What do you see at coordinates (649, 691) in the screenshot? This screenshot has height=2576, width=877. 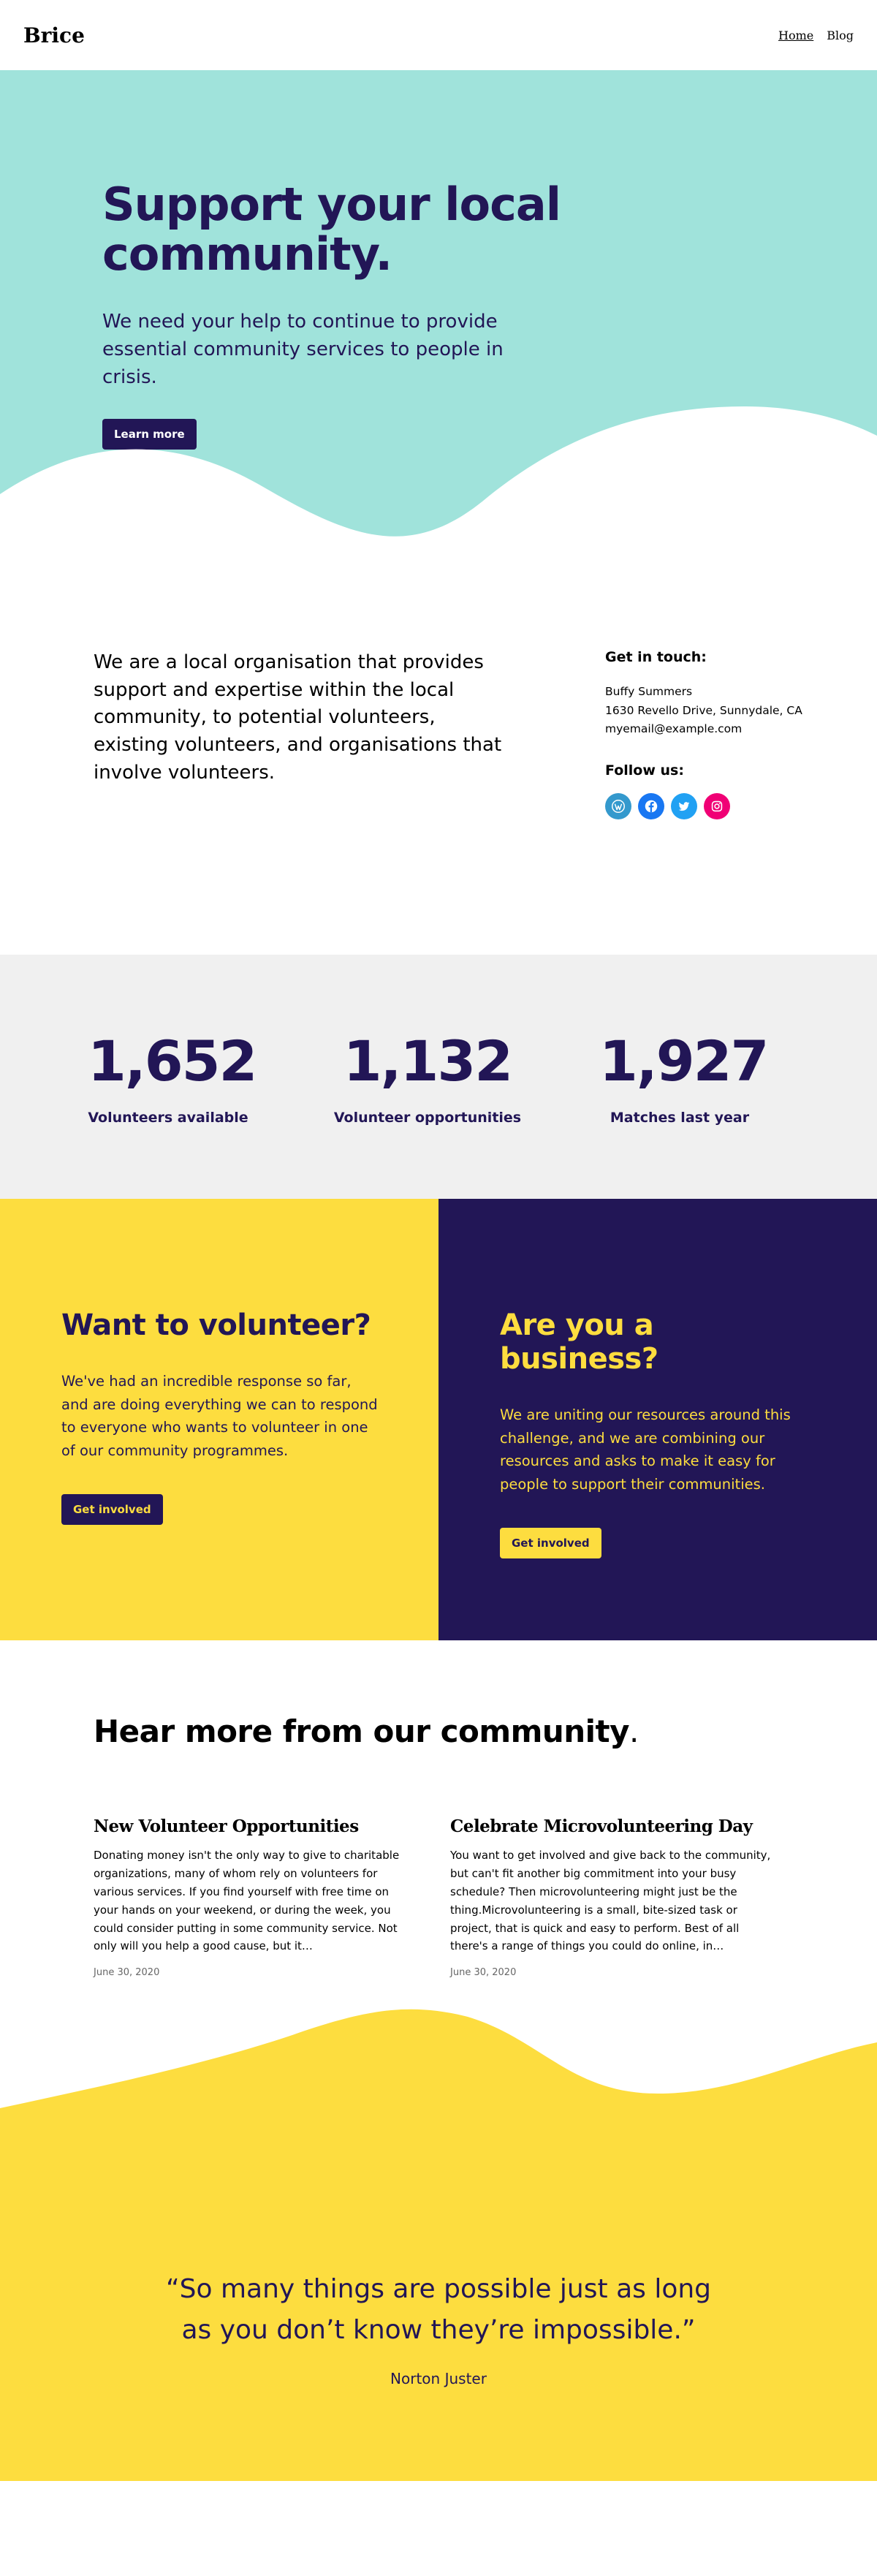 I see `contact-name: Buffy Summers` at bounding box center [649, 691].